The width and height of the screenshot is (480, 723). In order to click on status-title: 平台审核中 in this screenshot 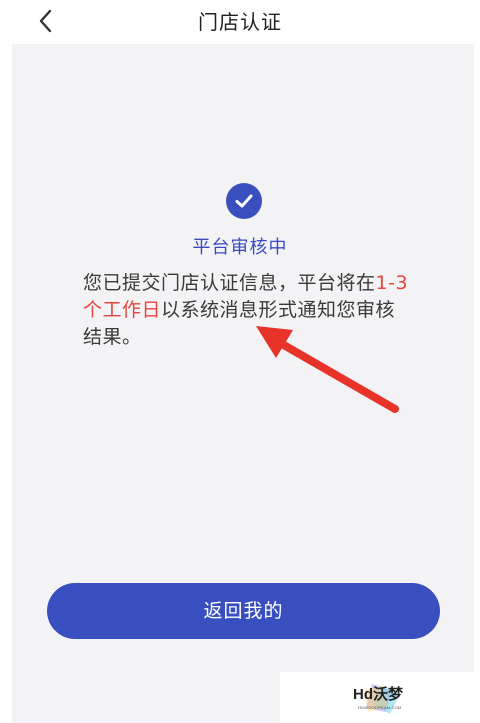, I will do `click(240, 247)`.